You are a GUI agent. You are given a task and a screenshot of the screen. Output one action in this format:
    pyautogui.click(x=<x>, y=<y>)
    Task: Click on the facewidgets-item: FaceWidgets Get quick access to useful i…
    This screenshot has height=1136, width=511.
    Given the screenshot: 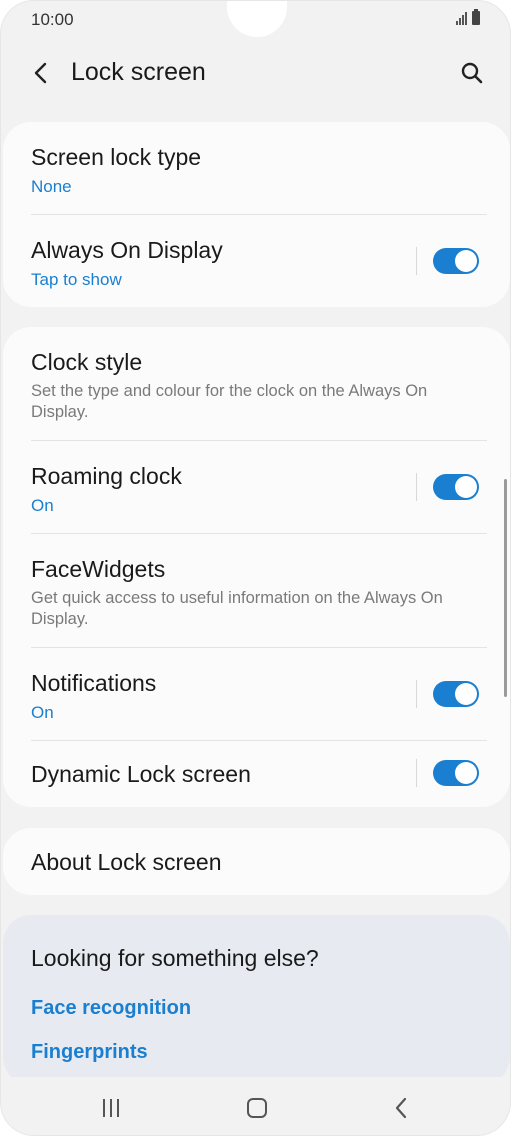 What is the action you would take?
    pyautogui.click(x=256, y=591)
    